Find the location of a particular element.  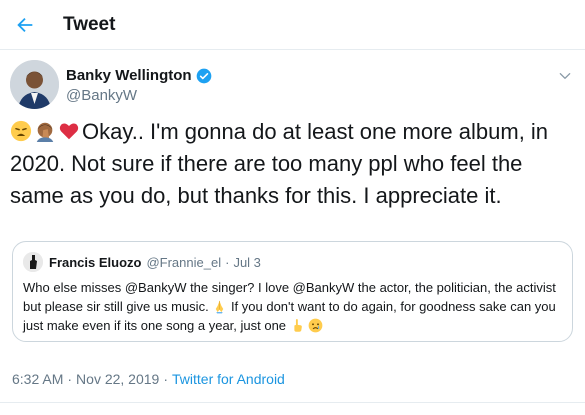

quoted-tweet-header: Francis Eluozo @Frannie_el · Jul 3 is located at coordinates (142, 262).